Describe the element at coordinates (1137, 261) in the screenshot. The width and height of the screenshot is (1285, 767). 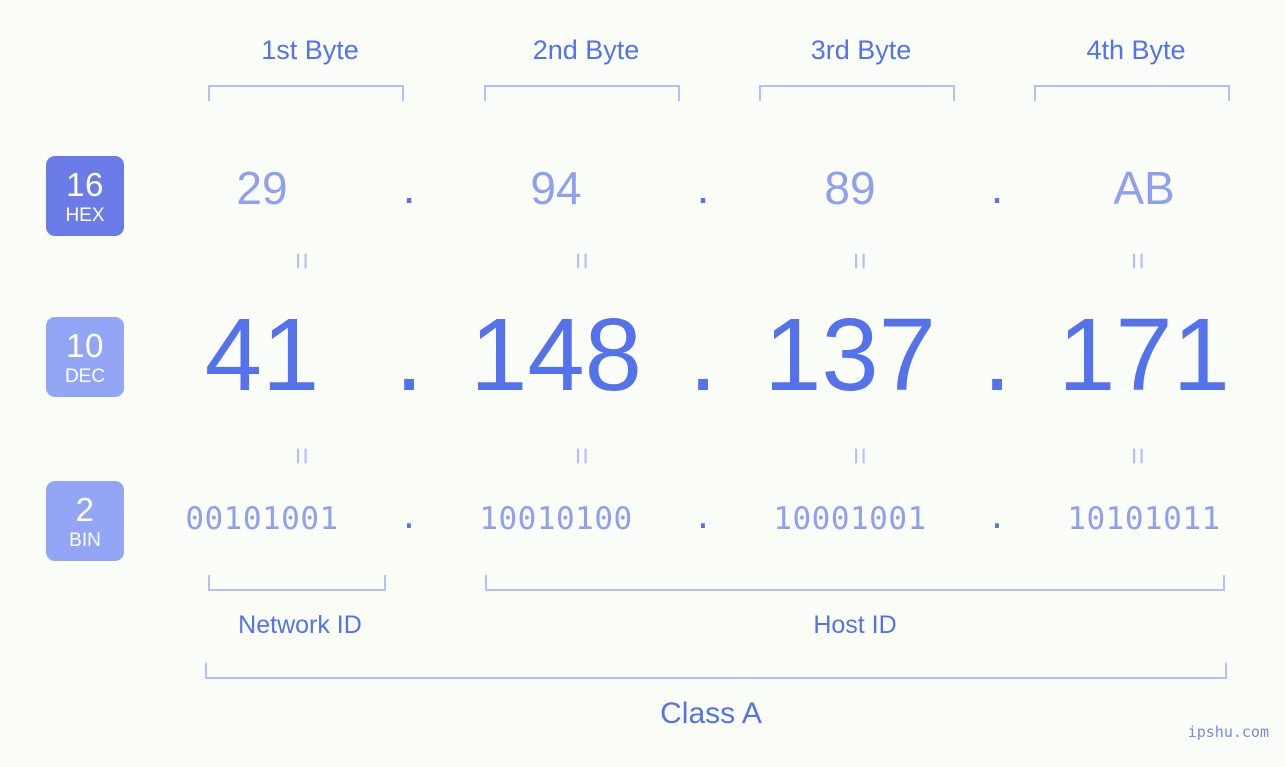
I see `equals-hex-dec-4: =` at that location.